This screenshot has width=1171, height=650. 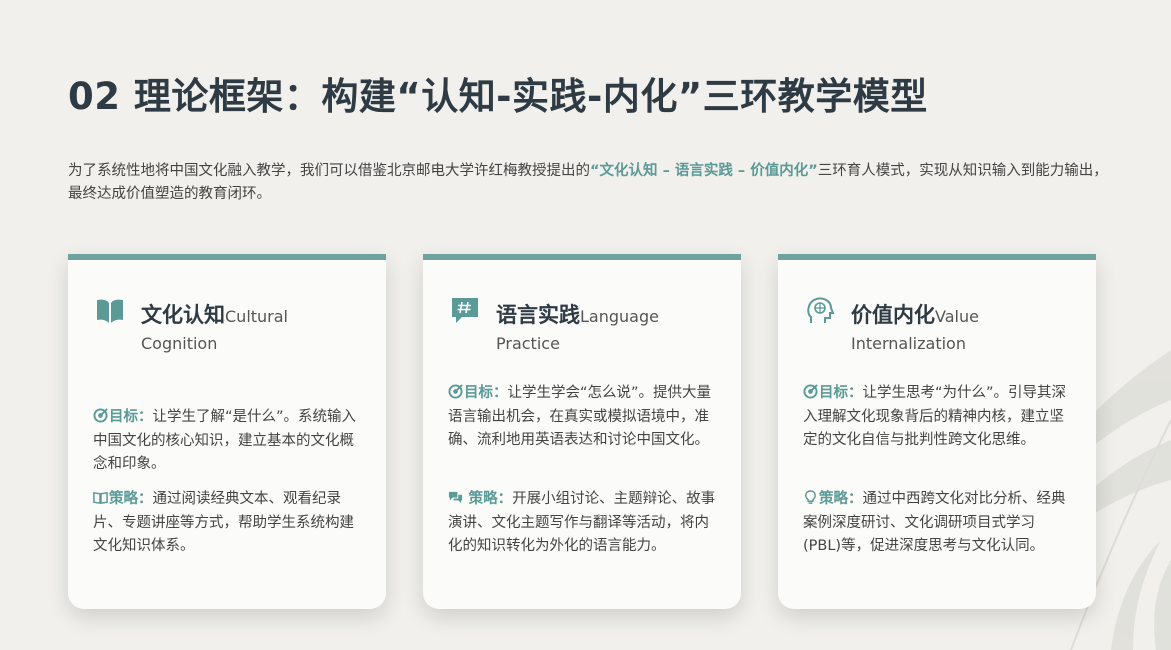 What do you see at coordinates (893, 315) in the screenshot?
I see `card-title-zh: 价值内化` at bounding box center [893, 315].